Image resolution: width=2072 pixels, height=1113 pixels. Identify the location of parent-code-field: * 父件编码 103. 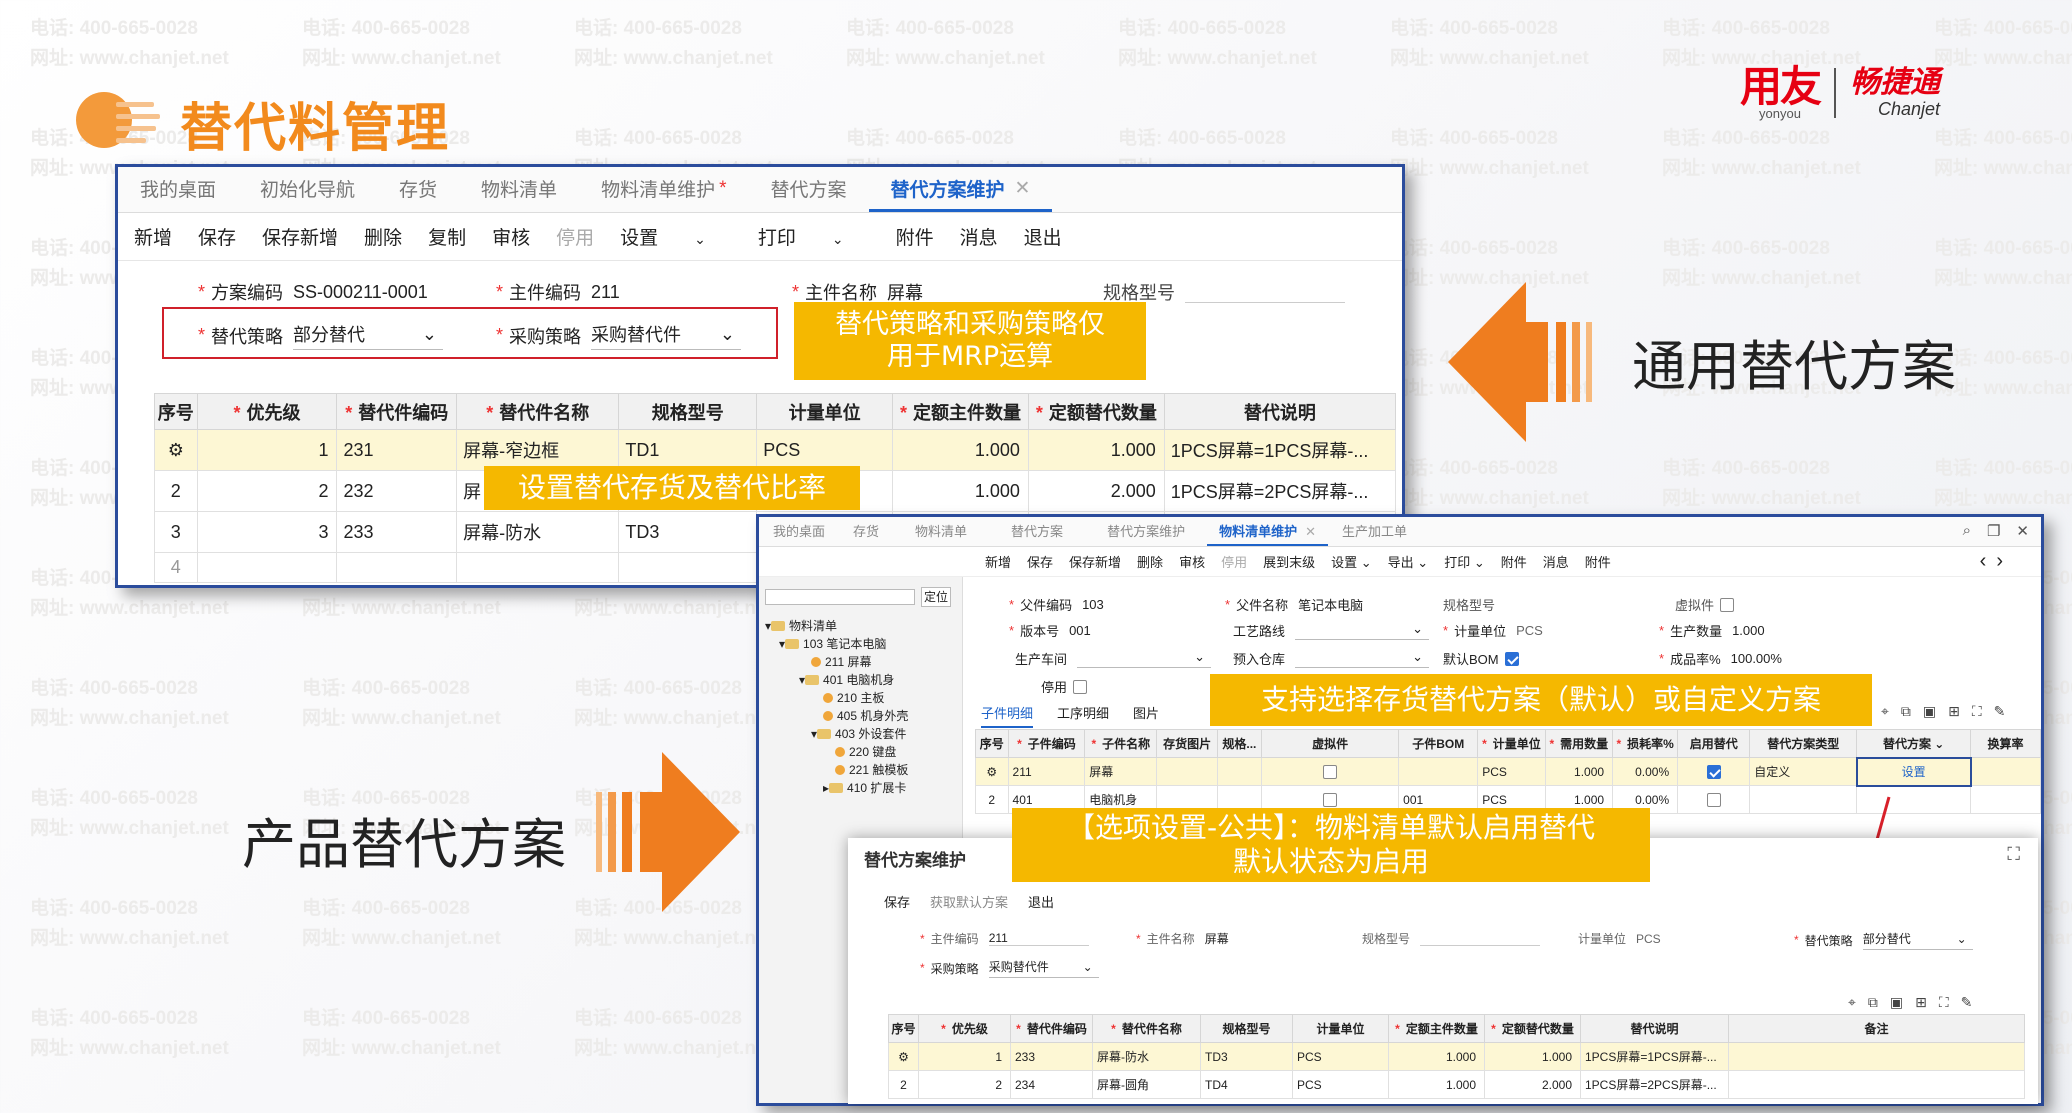
(1056, 604).